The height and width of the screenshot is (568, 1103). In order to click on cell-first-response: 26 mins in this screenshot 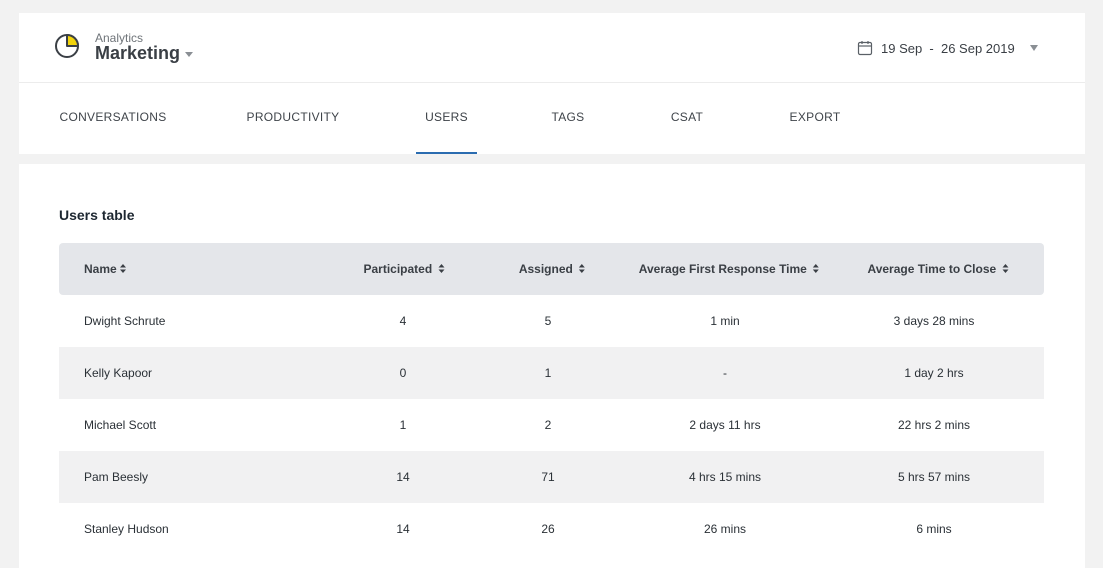, I will do `click(725, 529)`.